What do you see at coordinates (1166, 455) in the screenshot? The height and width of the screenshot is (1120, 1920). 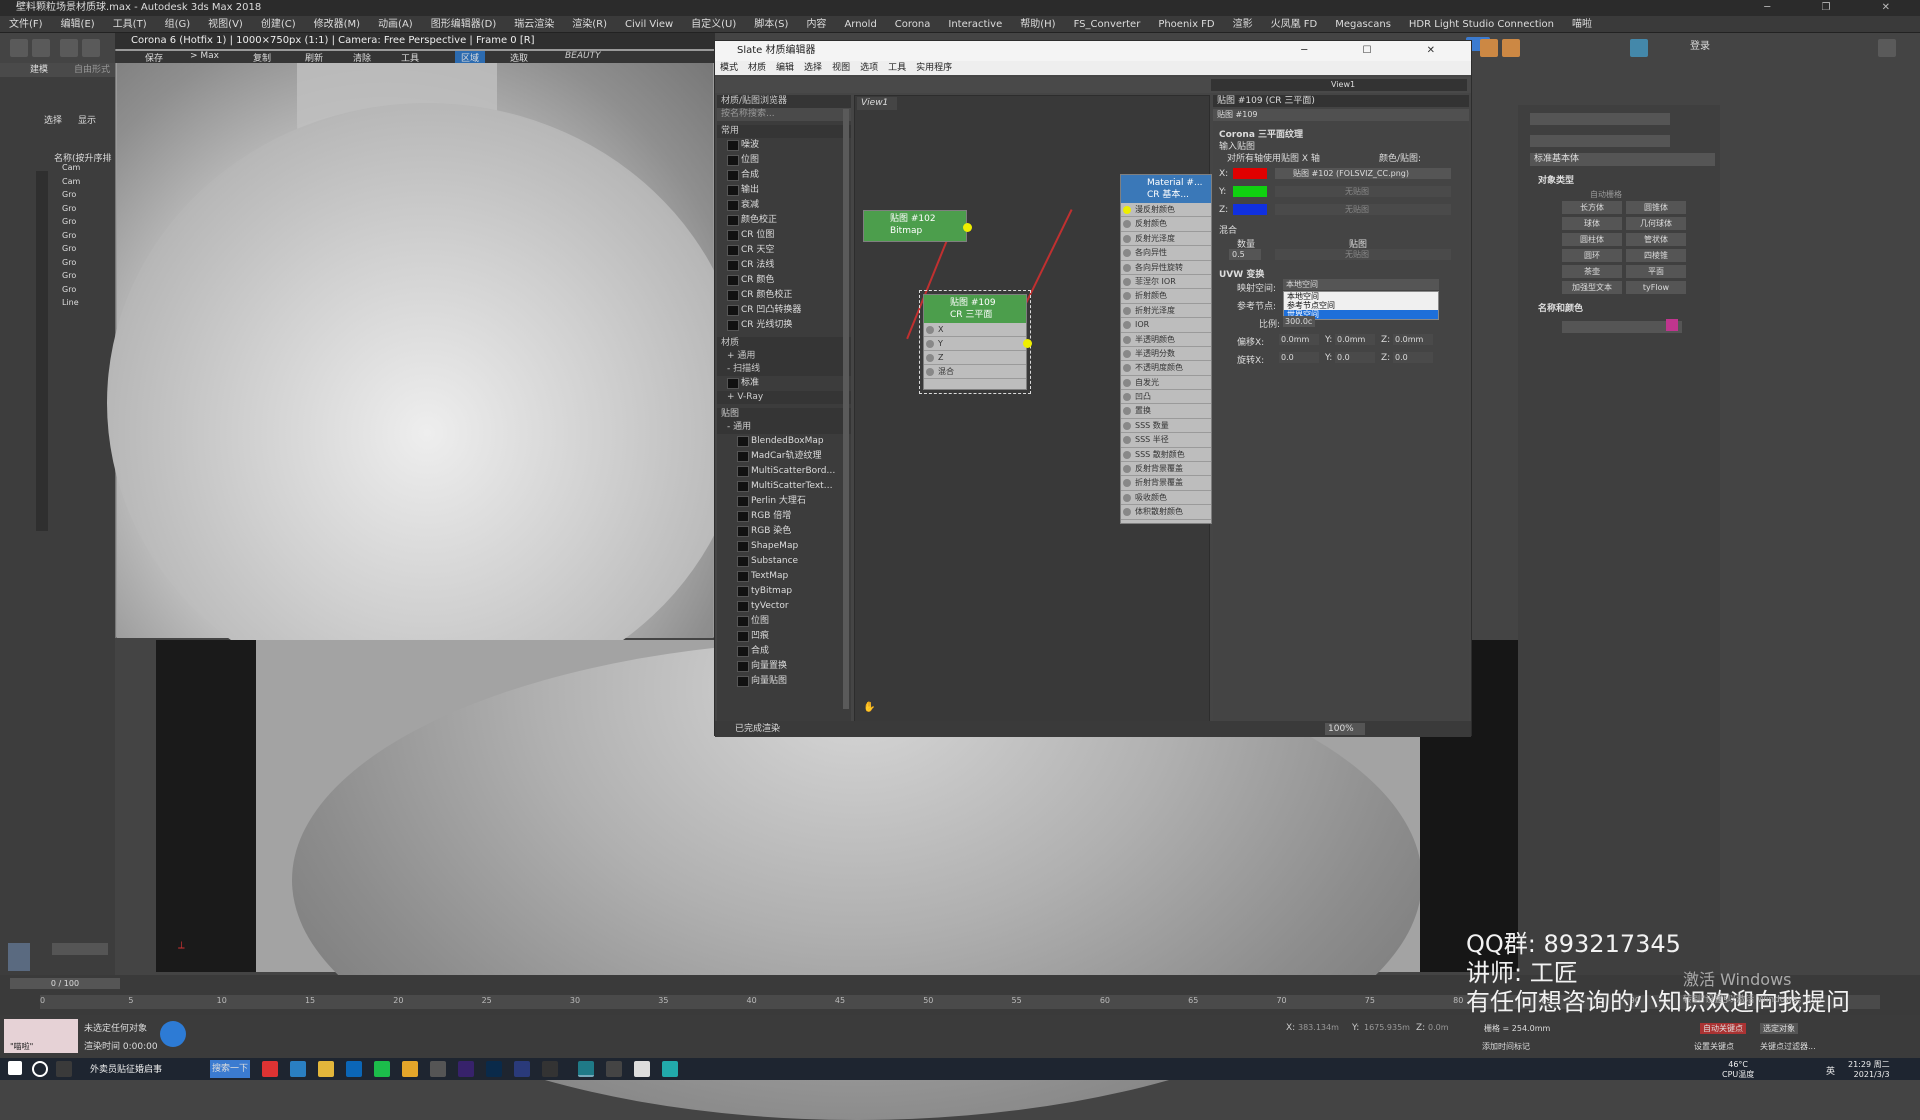 I see `node-slot: SSS 散射颜色` at bounding box center [1166, 455].